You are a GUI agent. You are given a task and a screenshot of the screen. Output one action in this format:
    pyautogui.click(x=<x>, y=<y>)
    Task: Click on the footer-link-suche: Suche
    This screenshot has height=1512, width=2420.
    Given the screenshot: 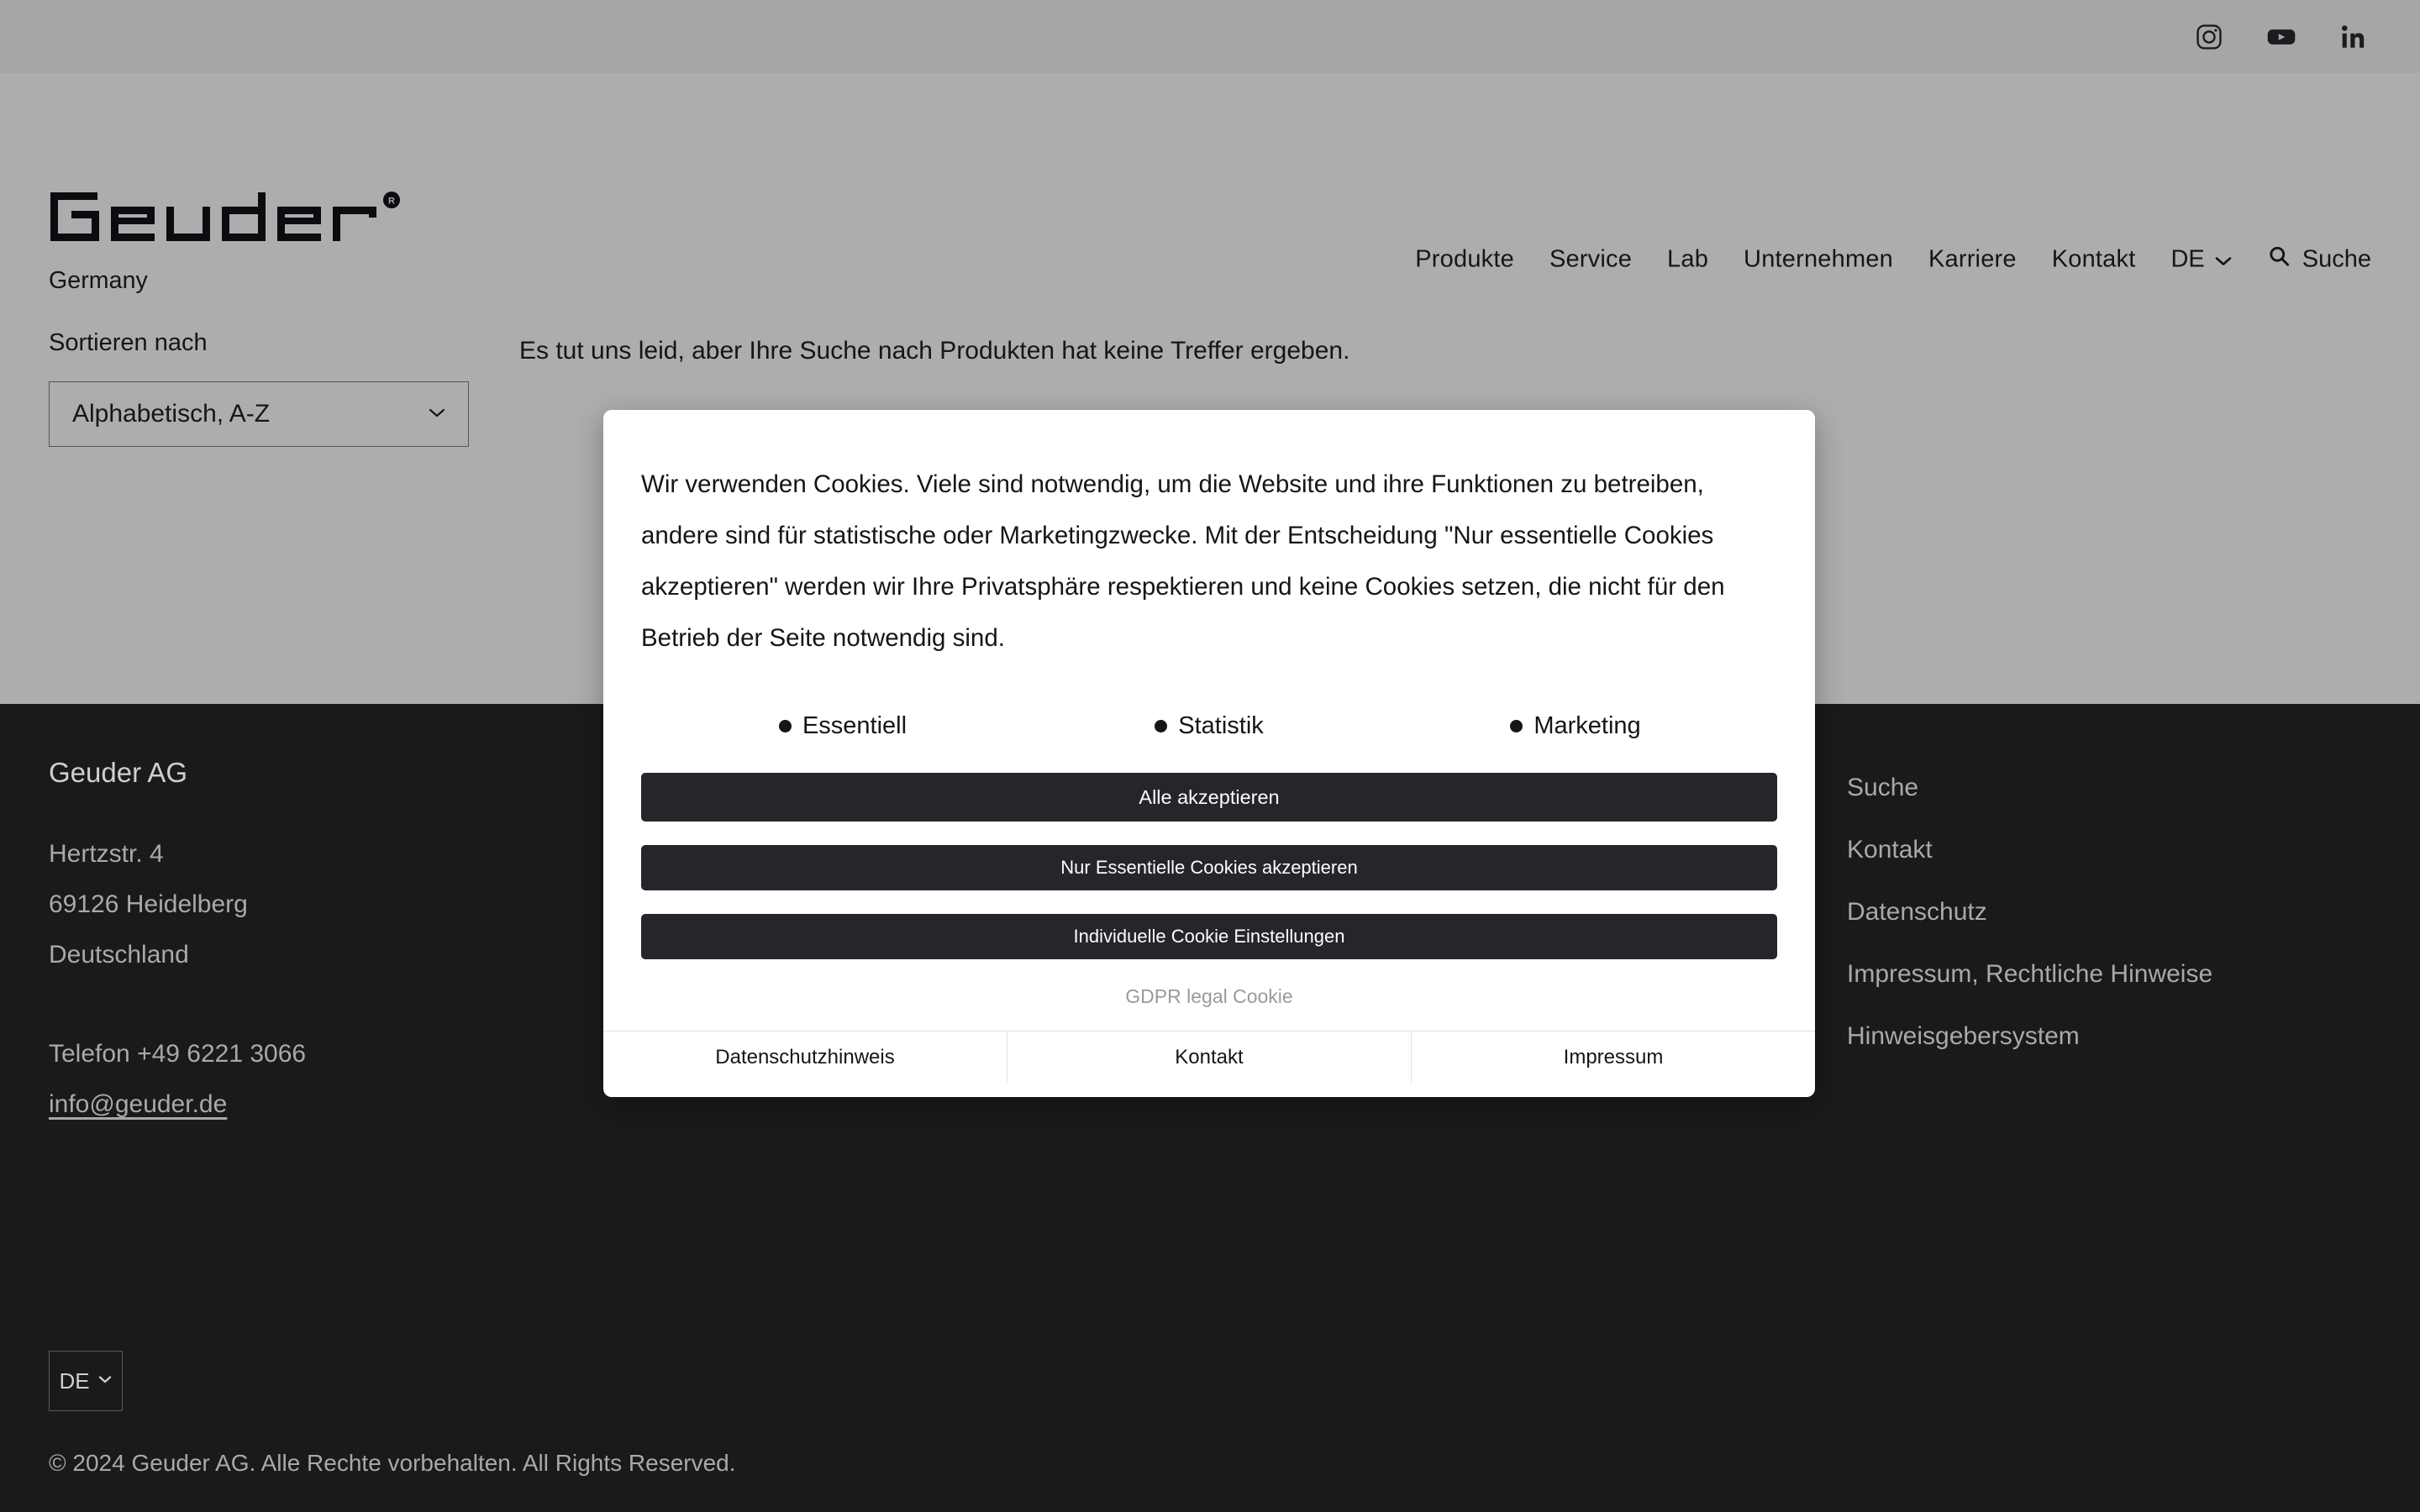 What is the action you would take?
    pyautogui.click(x=2109, y=788)
    